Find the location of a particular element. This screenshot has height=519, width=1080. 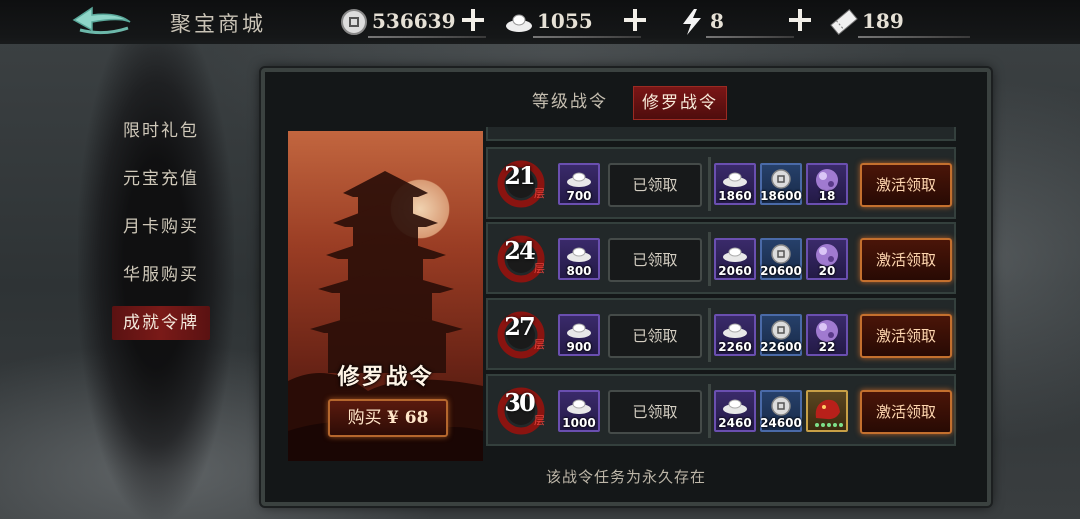

paid-reward-item: 20600 is located at coordinates (781, 259).